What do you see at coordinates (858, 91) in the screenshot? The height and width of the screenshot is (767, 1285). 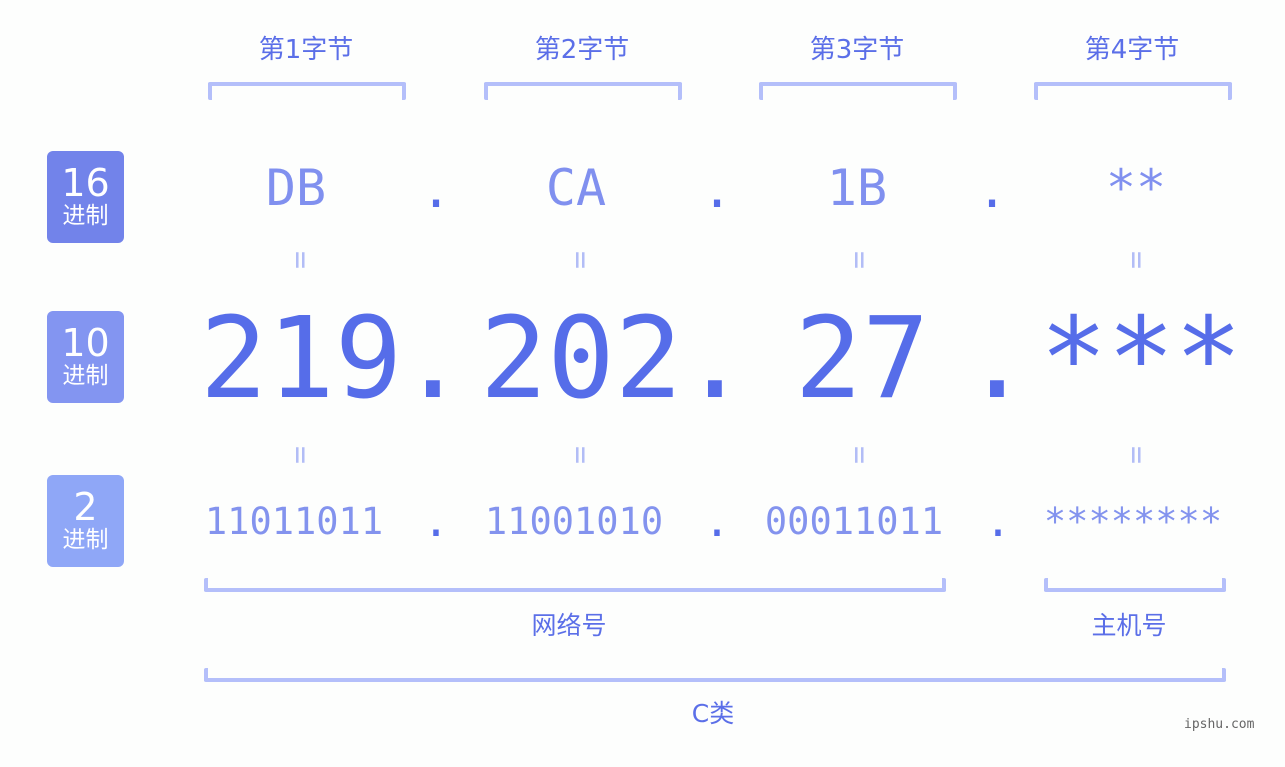 I see `byte-3-bracket` at bounding box center [858, 91].